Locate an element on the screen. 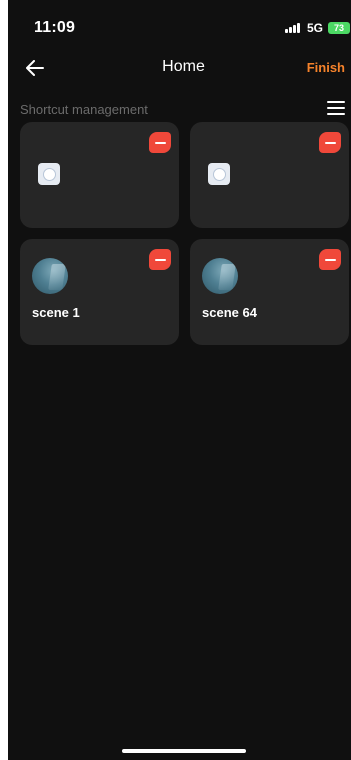 The width and height of the screenshot is (351, 760). hamburger-menu-icon is located at coordinates (336, 108).